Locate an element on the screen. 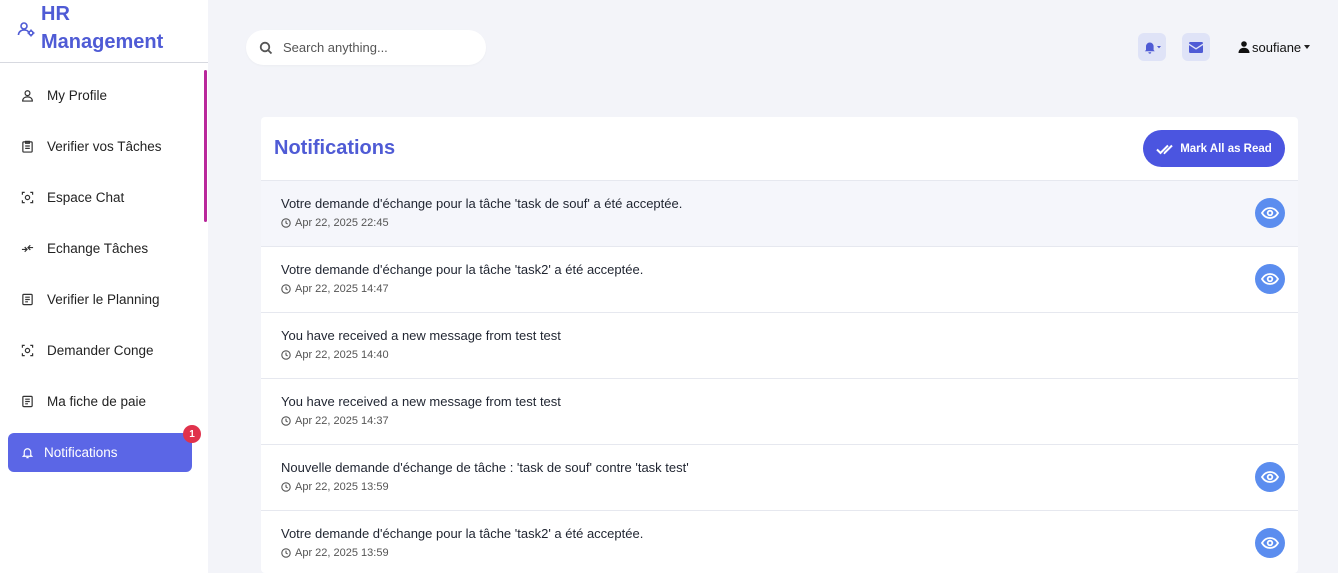 The width and height of the screenshot is (1338, 573). sidebar-item-my-profile: My Profile is located at coordinates (104, 95).